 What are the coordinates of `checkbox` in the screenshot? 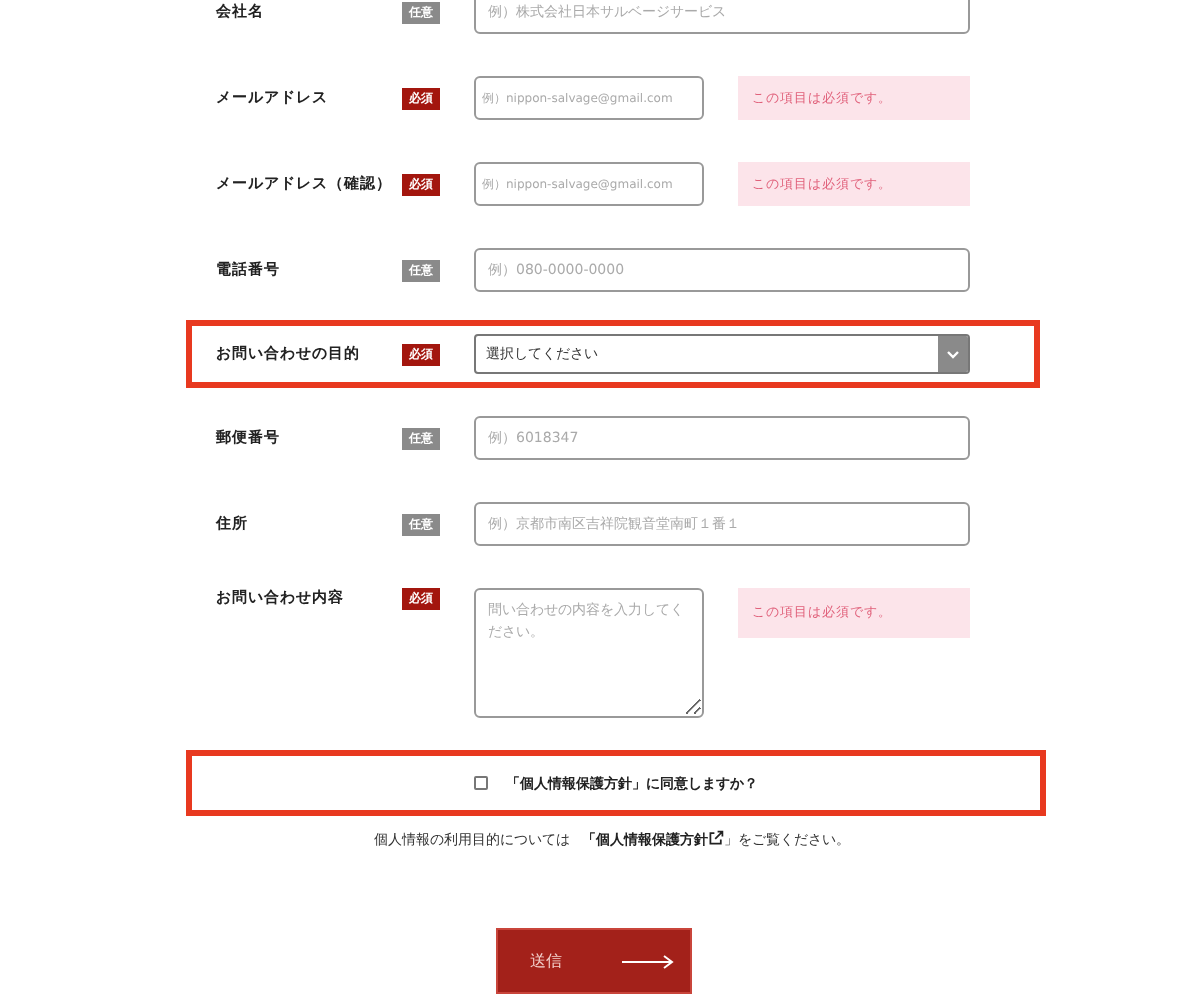 It's located at (481, 783).